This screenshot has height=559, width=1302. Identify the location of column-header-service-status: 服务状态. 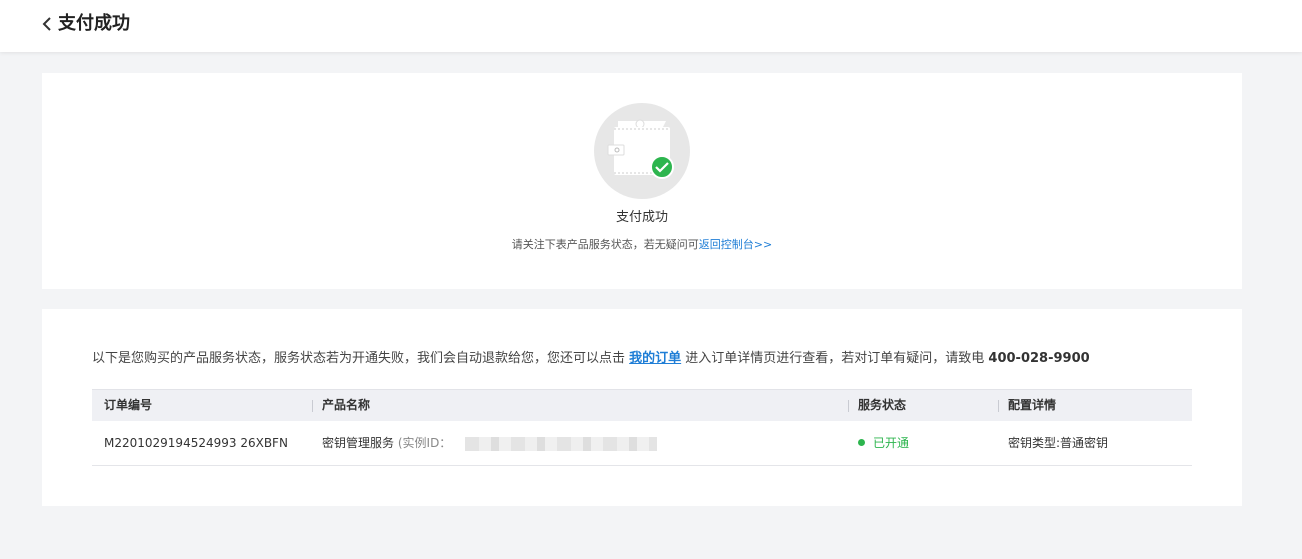
(882, 405).